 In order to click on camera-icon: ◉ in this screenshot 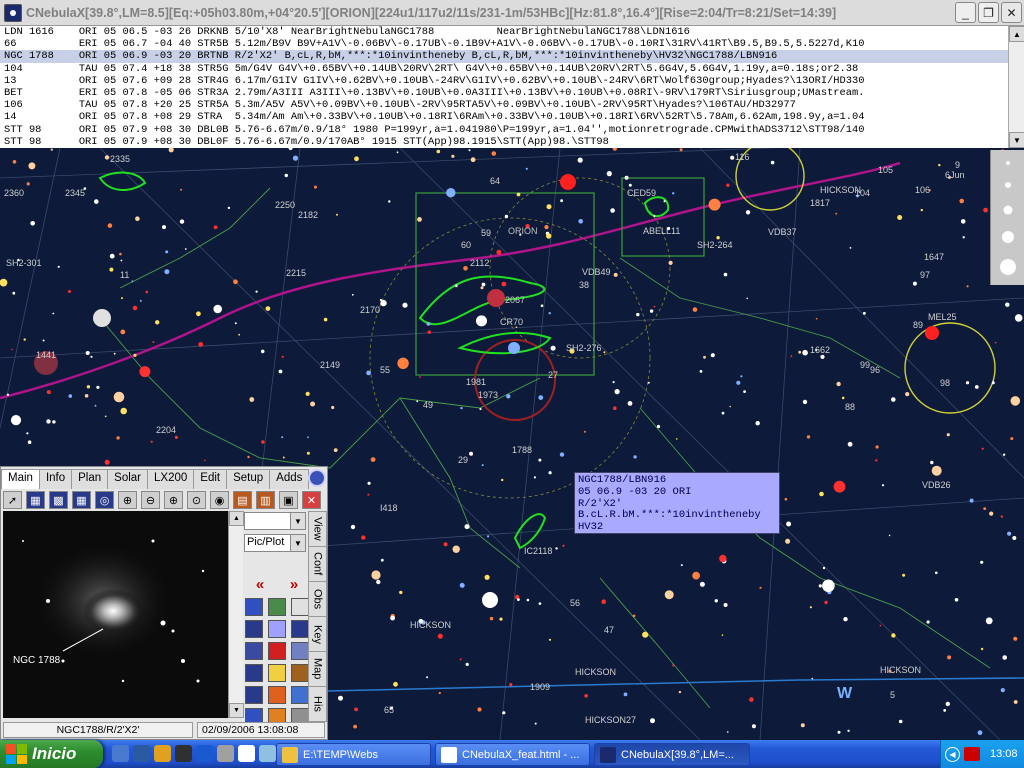, I will do `click(219, 500)`.